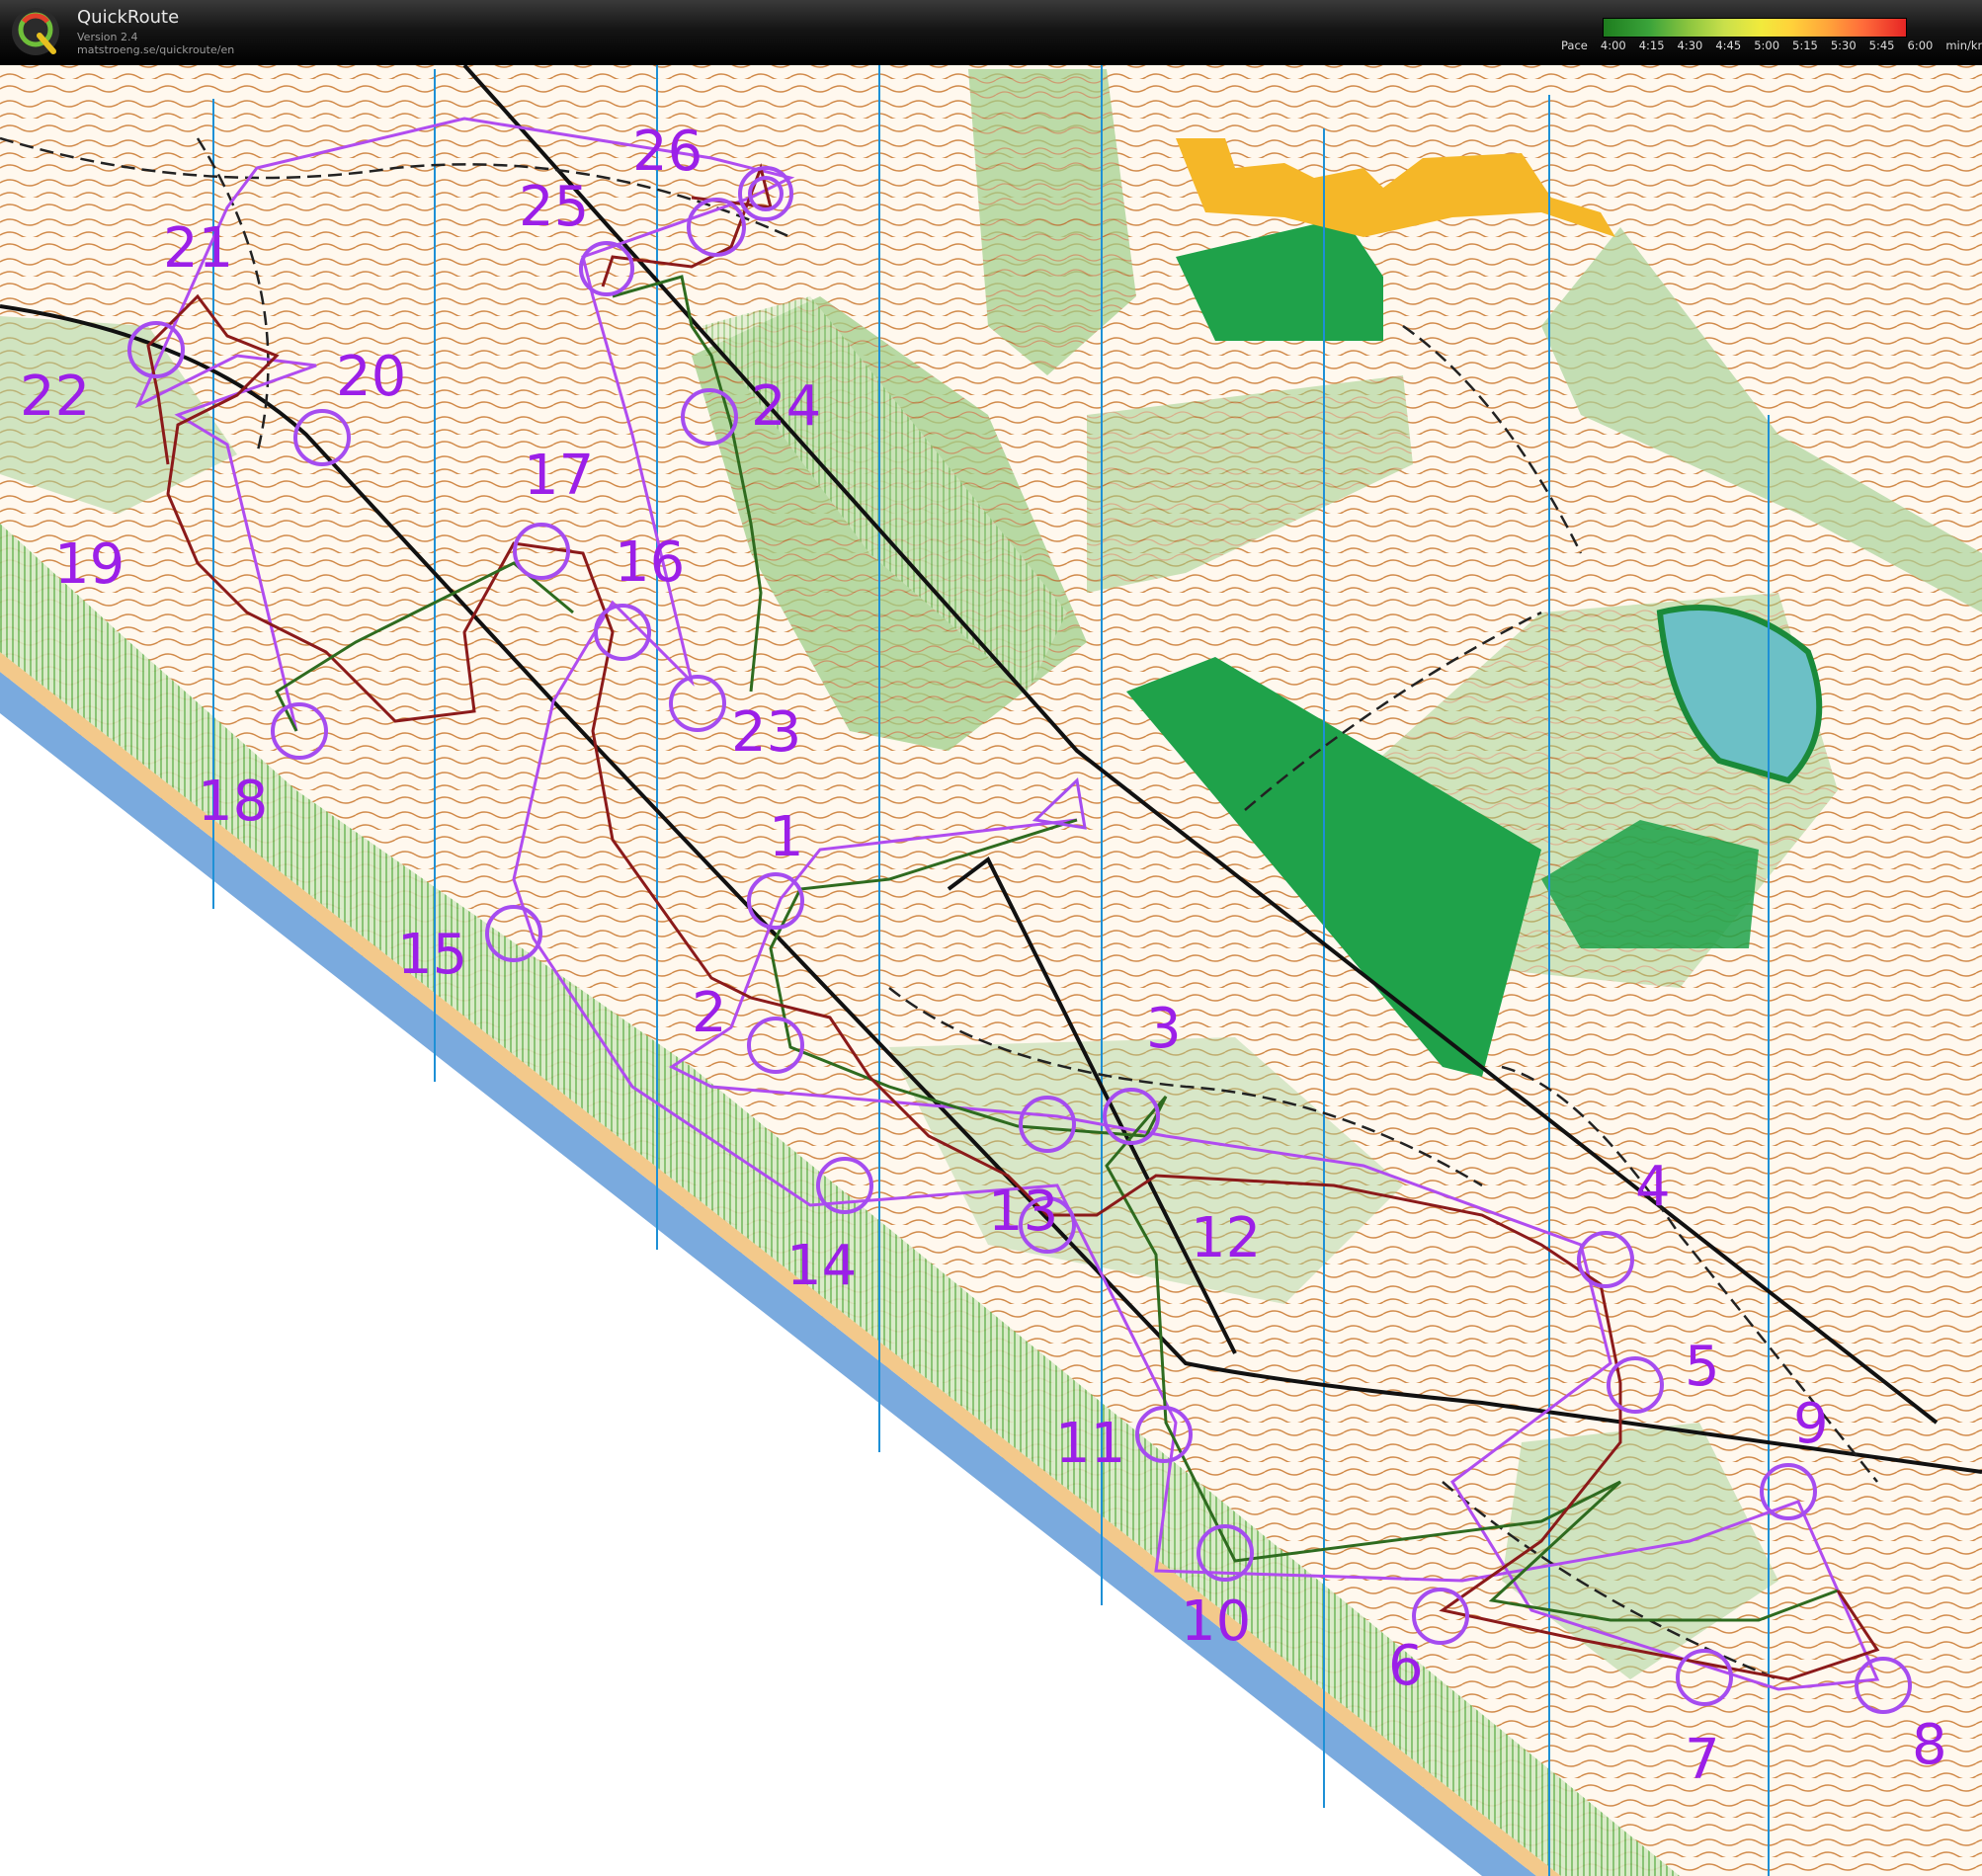  Describe the element at coordinates (1929, 1745) in the screenshot. I see `control-number: 8` at that location.